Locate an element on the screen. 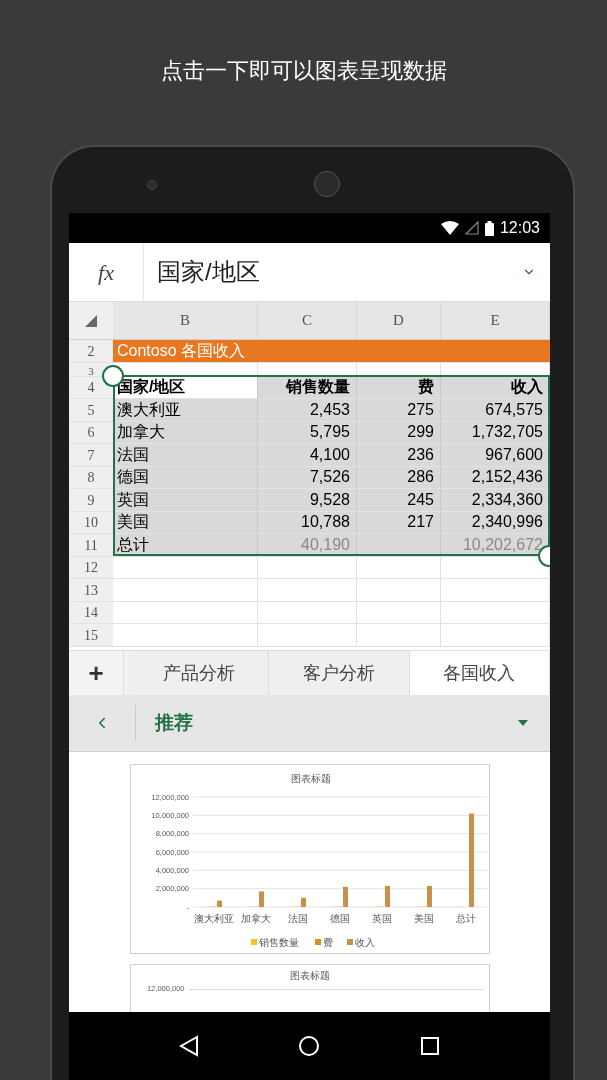 The width and height of the screenshot is (607, 1080). row-number: 11 is located at coordinates (91, 545).